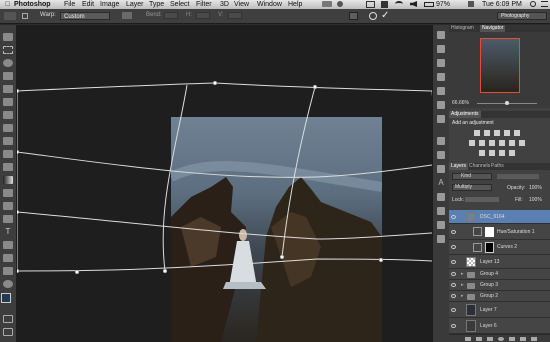  I want to click on layer-name: Group 2, so click(489, 296).